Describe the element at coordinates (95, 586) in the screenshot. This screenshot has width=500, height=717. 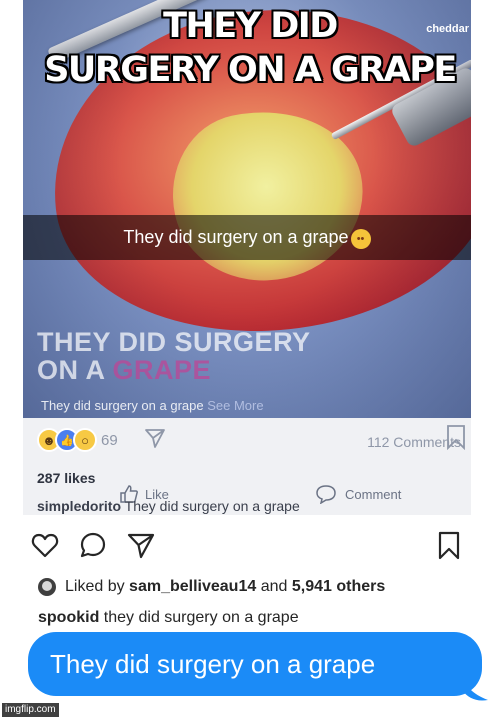
I see `liked-by-prefix: Liked by` at that location.